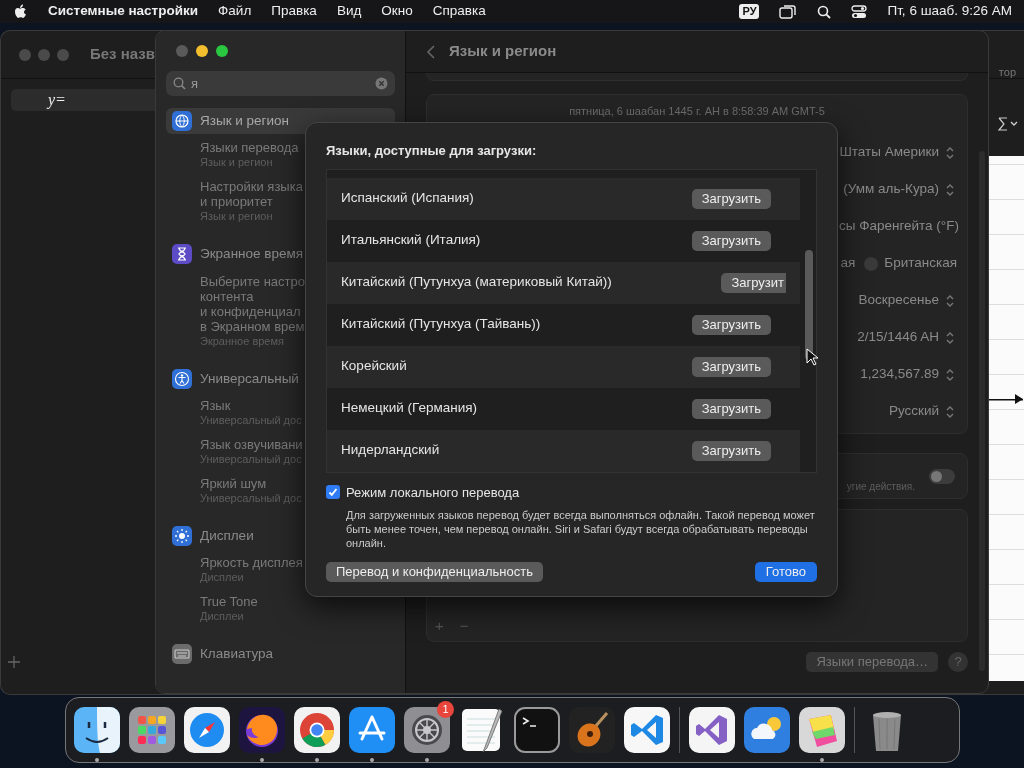 The width and height of the screenshot is (1024, 768). Describe the element at coordinates (430, 51) in the screenshot. I see `back-icon` at that location.